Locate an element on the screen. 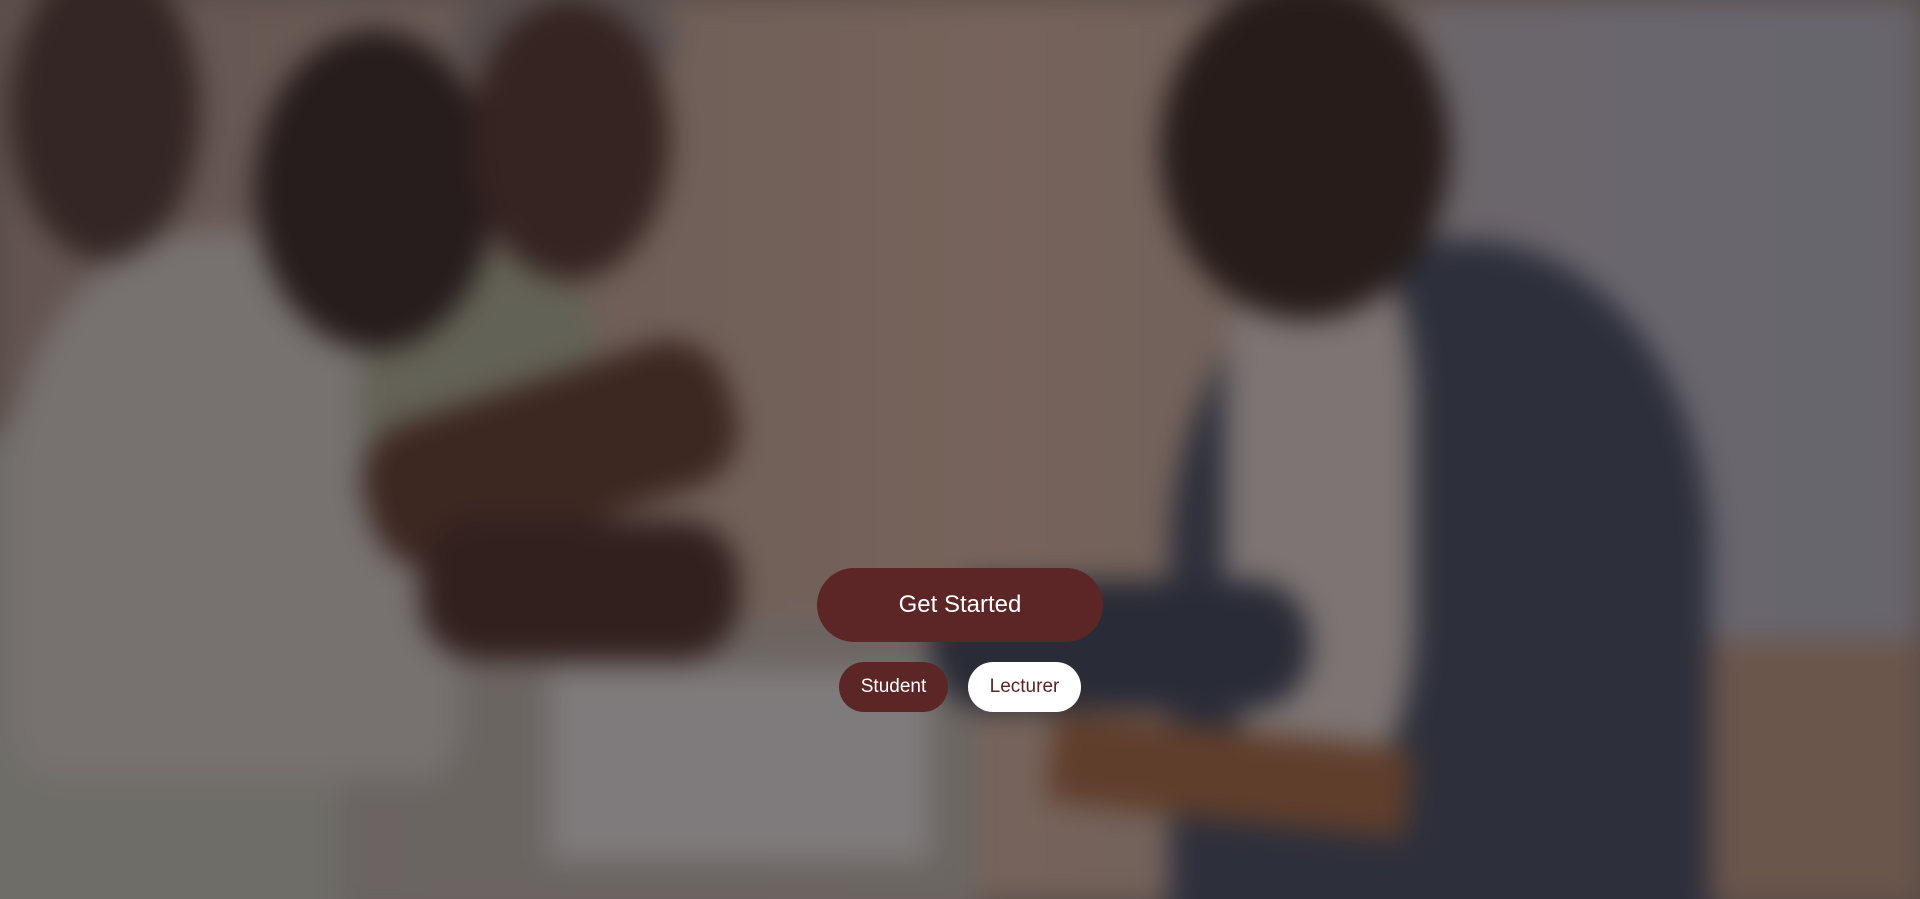 This screenshot has height=899, width=1920. student-role-button: Student is located at coordinates (893, 687).